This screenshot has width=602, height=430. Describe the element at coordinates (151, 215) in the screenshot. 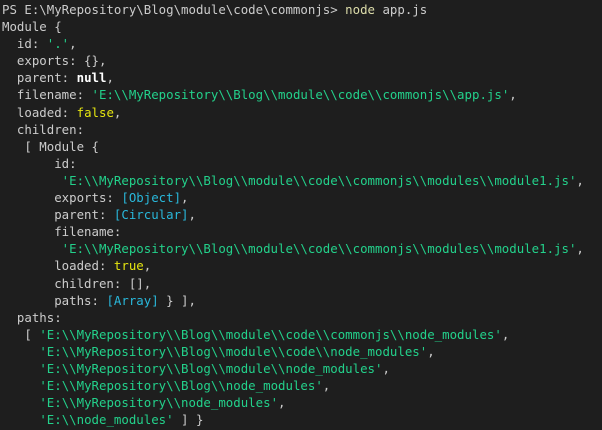

I see `child-parent-value: [Circular]` at that location.